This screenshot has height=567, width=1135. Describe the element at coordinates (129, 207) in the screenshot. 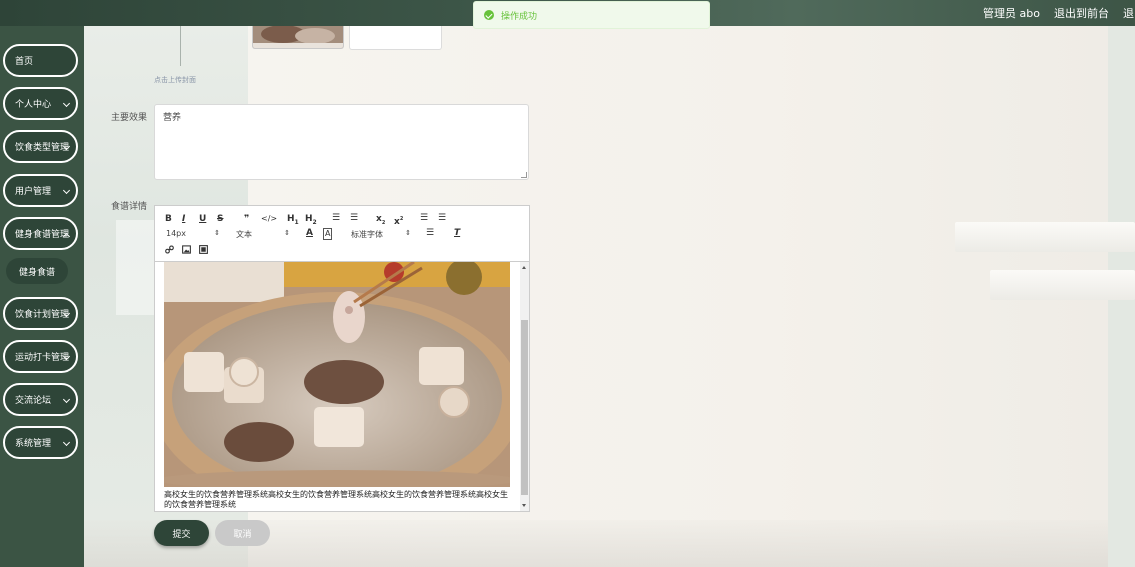

I see `detail-label: 食谱详情` at that location.